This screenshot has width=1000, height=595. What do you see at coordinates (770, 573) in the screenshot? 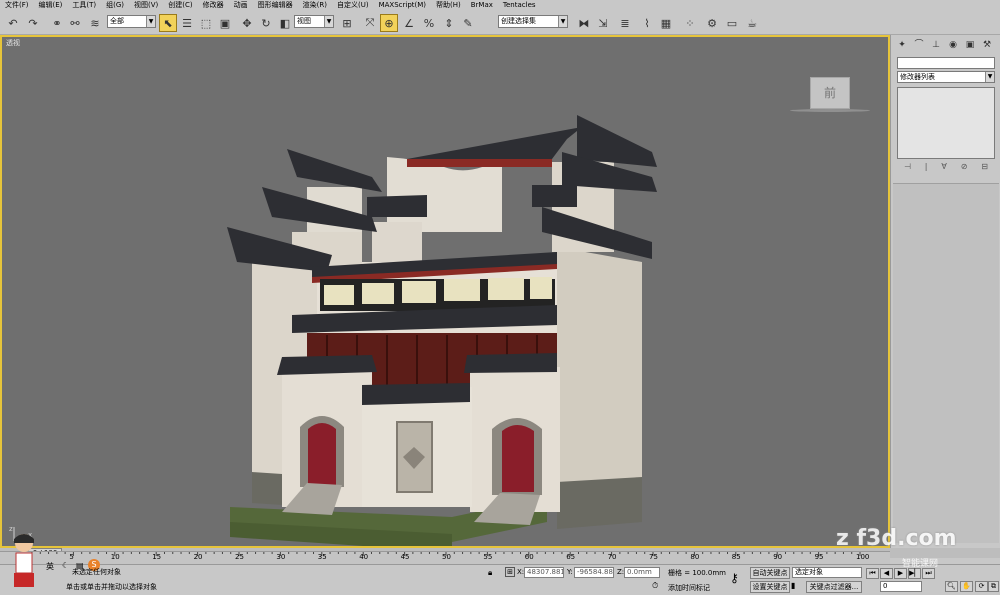
I see `auto-key-button: 自动关键点` at bounding box center [770, 573].